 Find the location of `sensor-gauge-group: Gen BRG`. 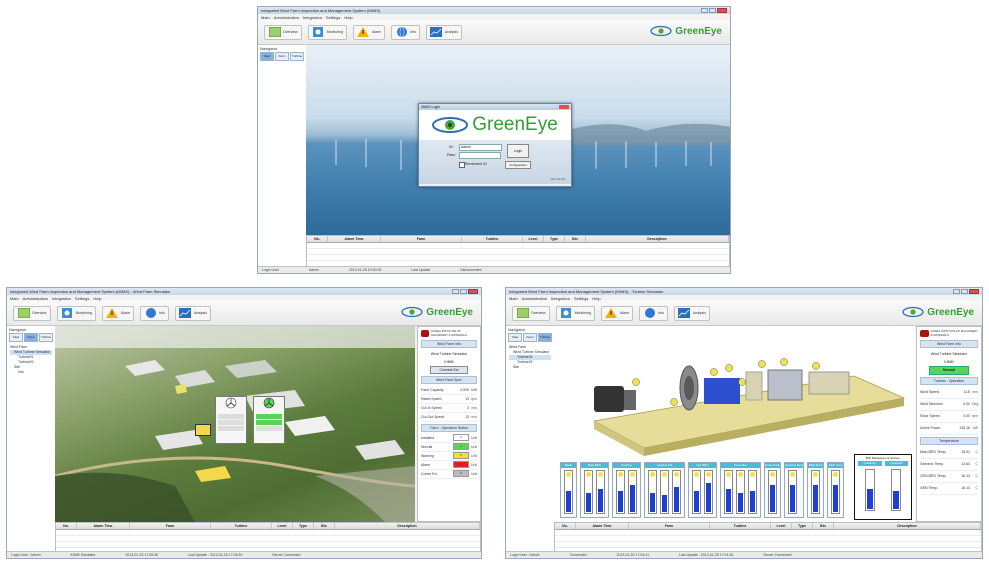

sensor-gauge-group: Gen BRG is located at coordinates (702, 490).